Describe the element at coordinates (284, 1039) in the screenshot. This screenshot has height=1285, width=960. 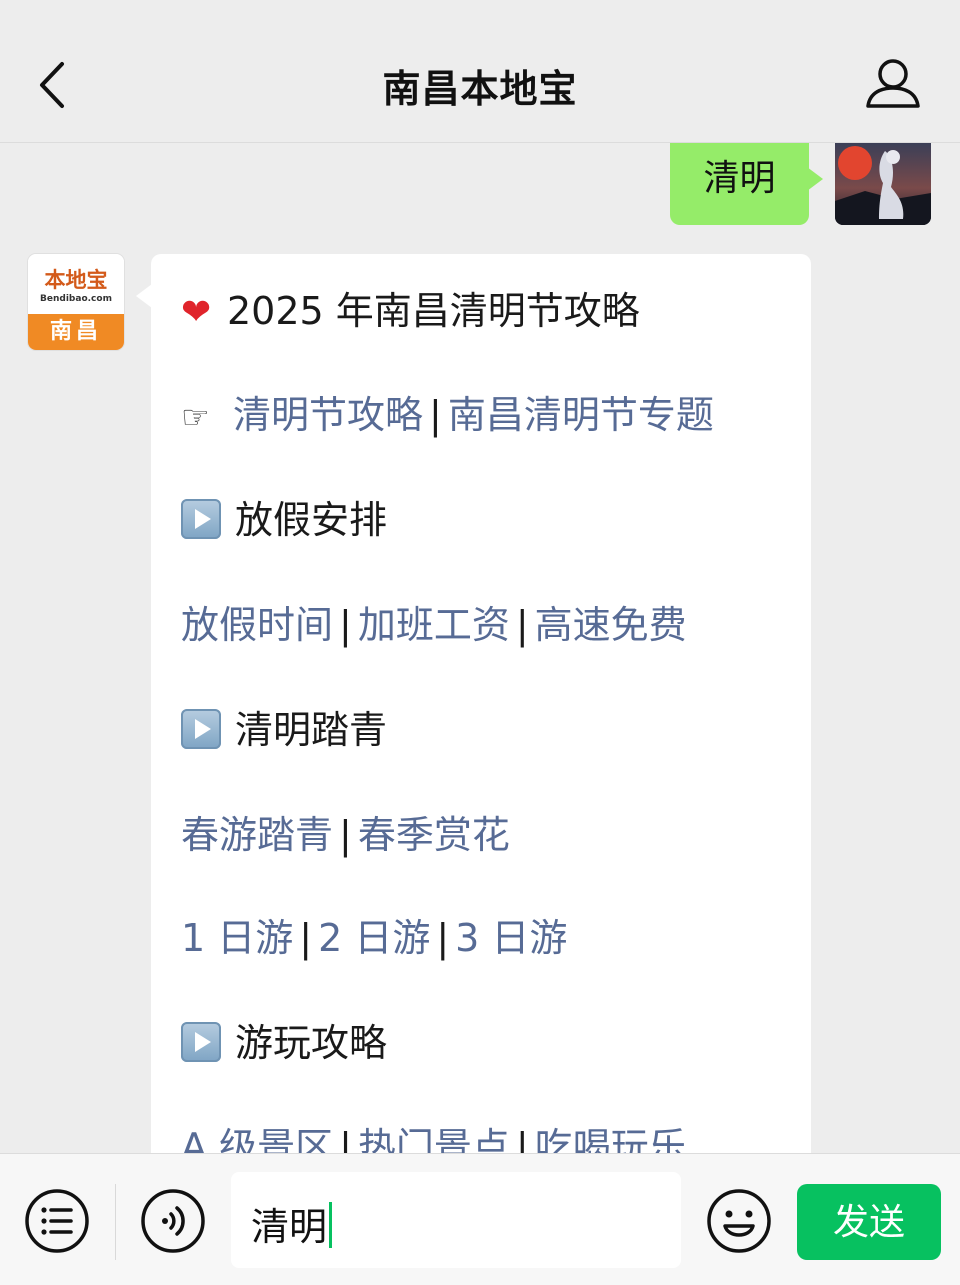
I see `section-guide: 游玩攻略` at that location.